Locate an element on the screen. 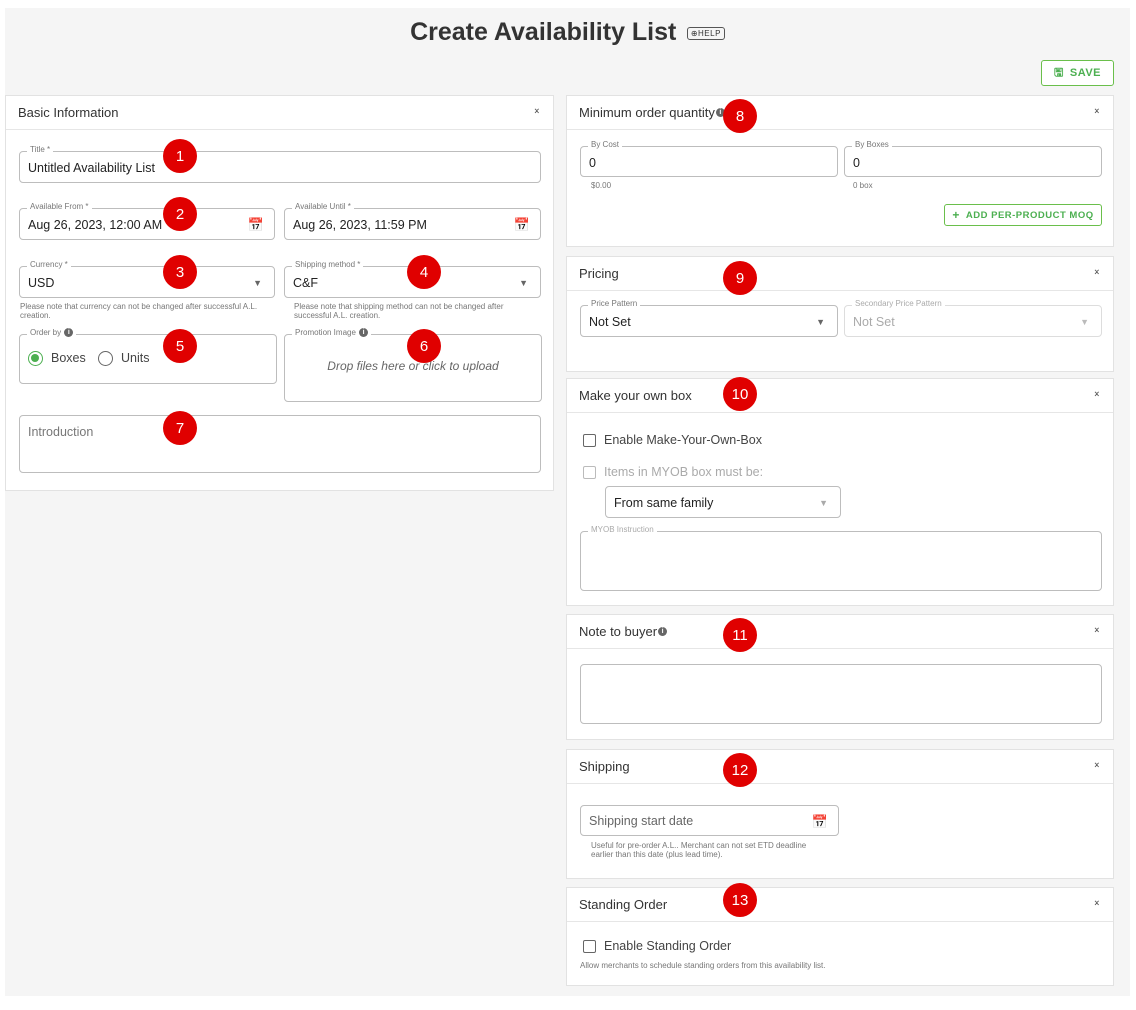 The image size is (1136, 1010). standing-order-header: Standing Order ⌄ ⌃ is located at coordinates (840, 905).